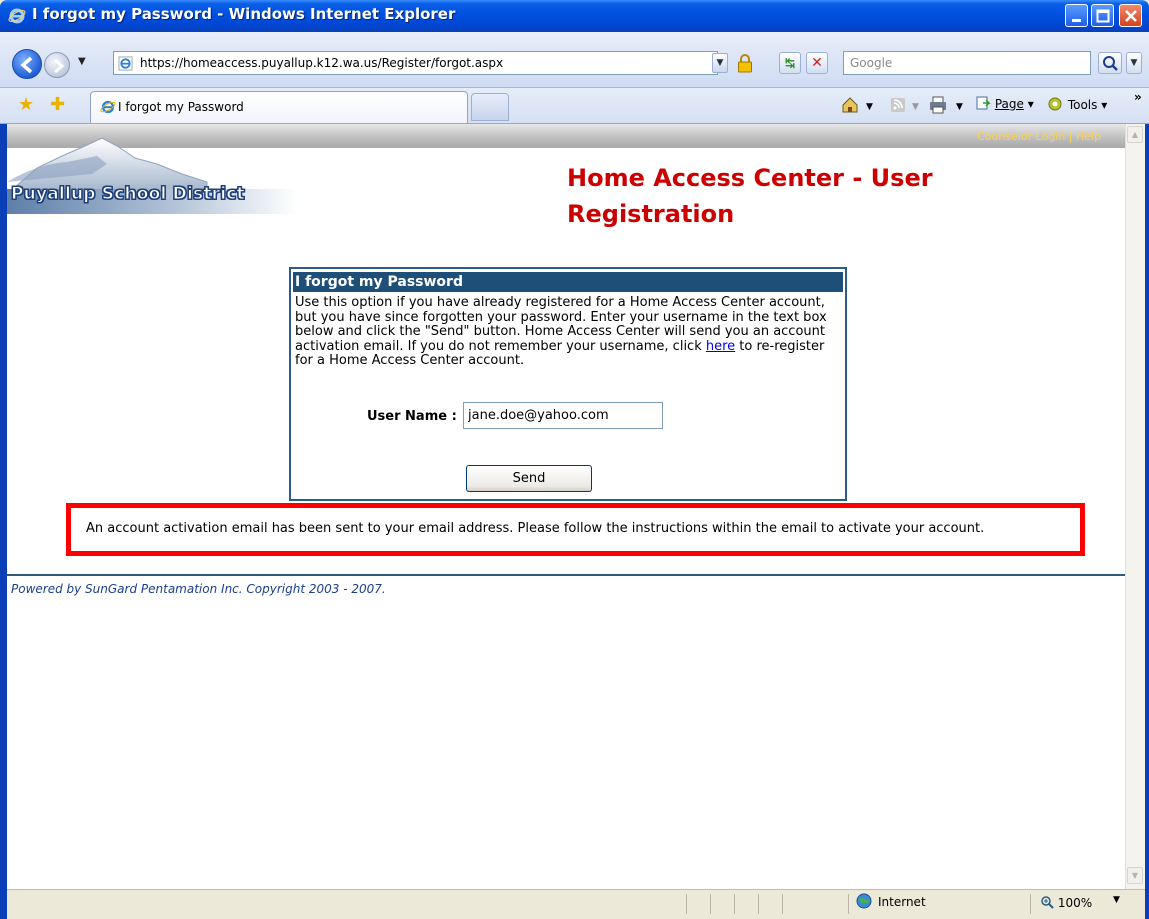 The image size is (1149, 919). What do you see at coordinates (720, 63) in the screenshot?
I see `address-dropdown: ▼` at bounding box center [720, 63].